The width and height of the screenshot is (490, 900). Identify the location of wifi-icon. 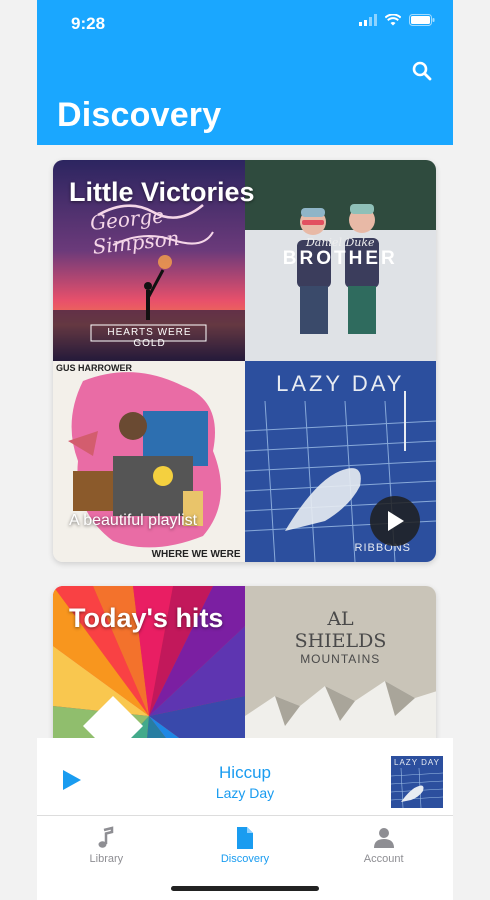
(393, 20).